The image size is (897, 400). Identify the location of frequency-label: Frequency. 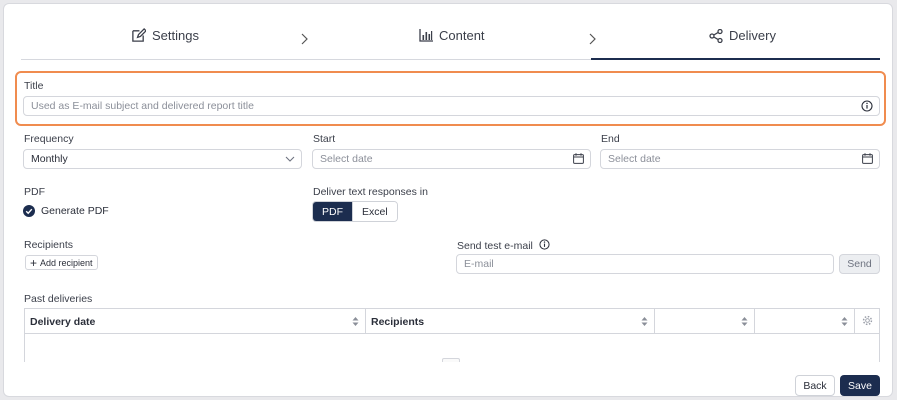
(49, 139).